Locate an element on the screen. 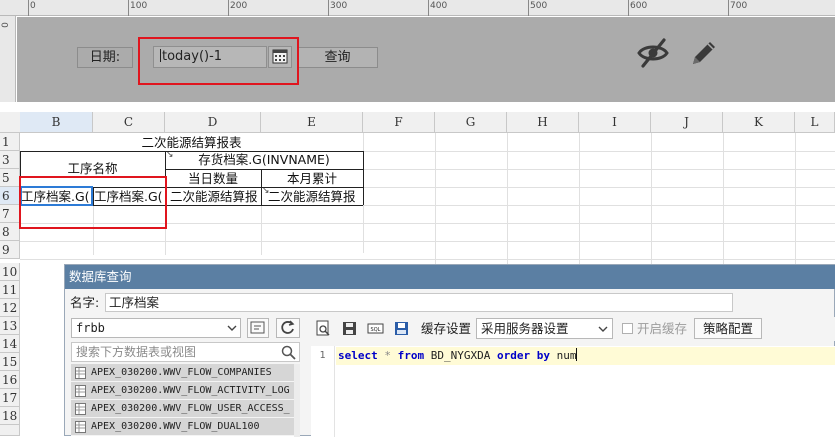 Image resolution: width=835 pixels, height=437 pixels. column-header-bar: B C D E F G H I J K L is located at coordinates (417, 122).